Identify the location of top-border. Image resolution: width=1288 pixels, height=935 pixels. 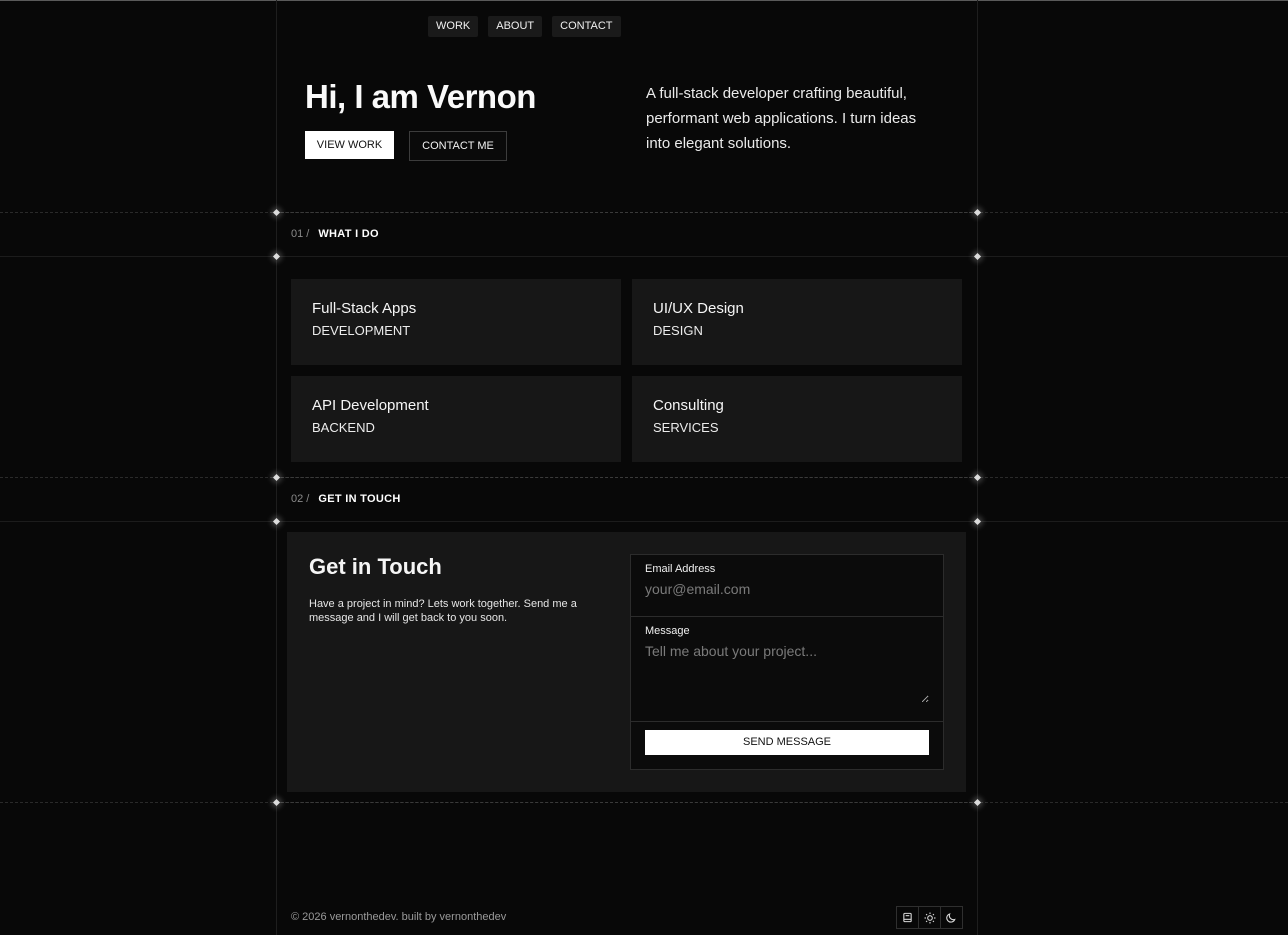
(644, 0).